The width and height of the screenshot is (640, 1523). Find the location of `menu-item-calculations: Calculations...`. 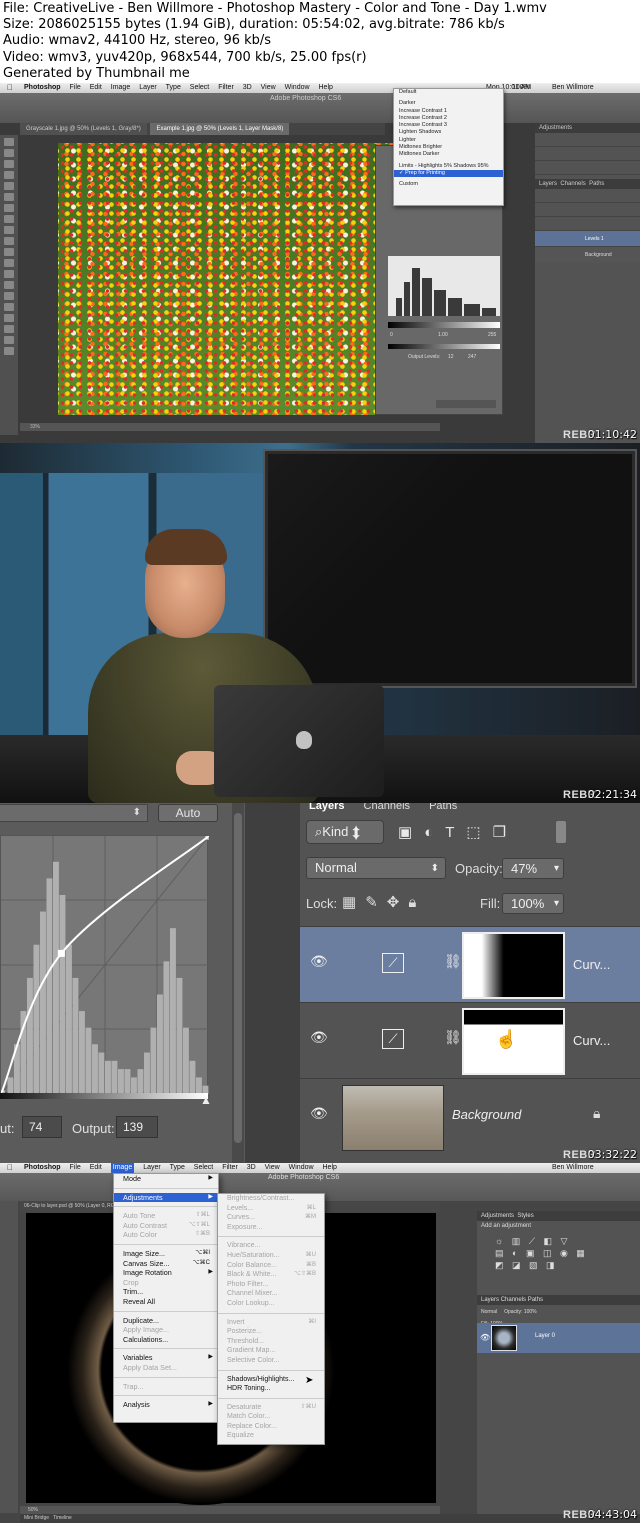

menu-item-calculations: Calculations... is located at coordinates (166, 1340).